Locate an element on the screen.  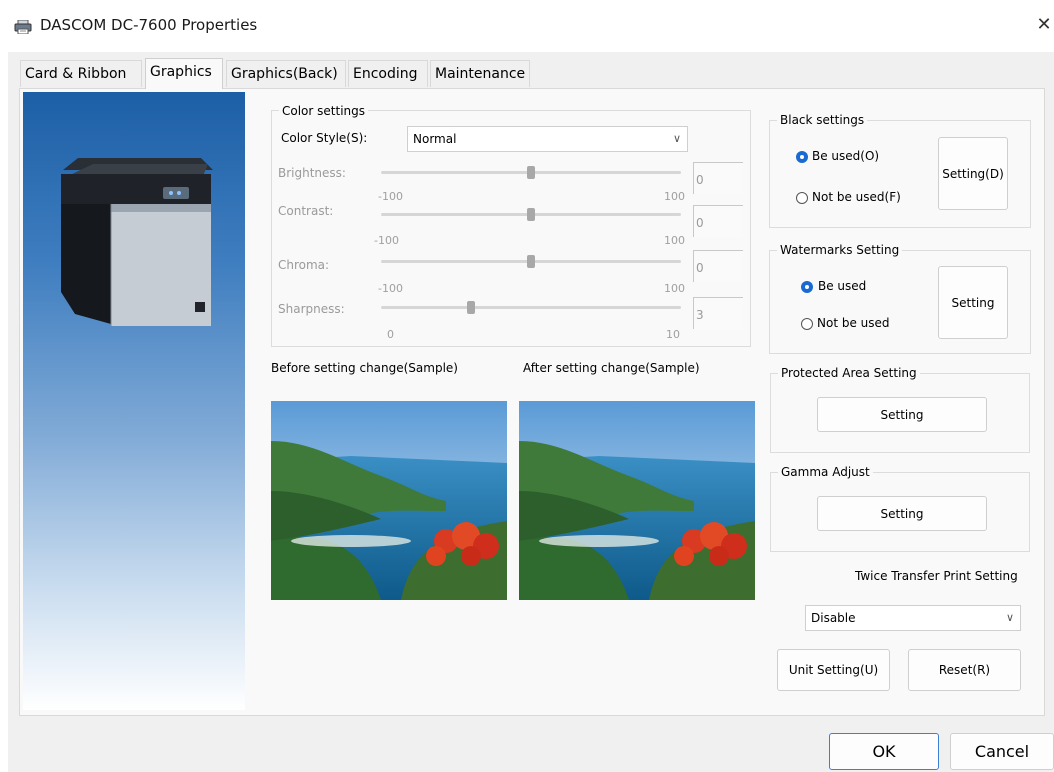
color-settings-title: Color settings is located at coordinates (323, 111).